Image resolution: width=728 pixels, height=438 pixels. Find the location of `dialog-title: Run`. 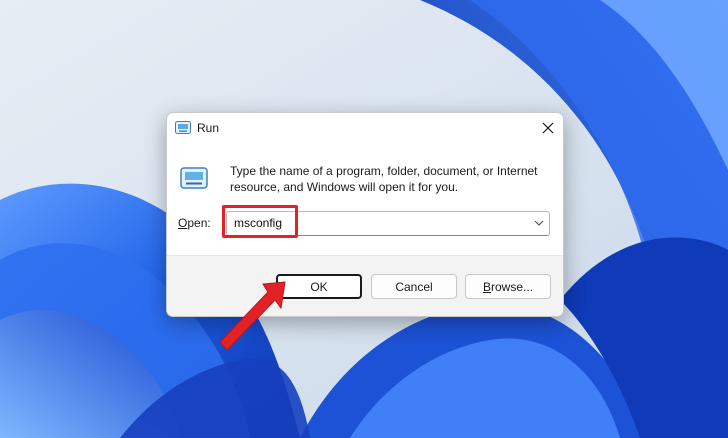

dialog-title: Run is located at coordinates (208, 128).